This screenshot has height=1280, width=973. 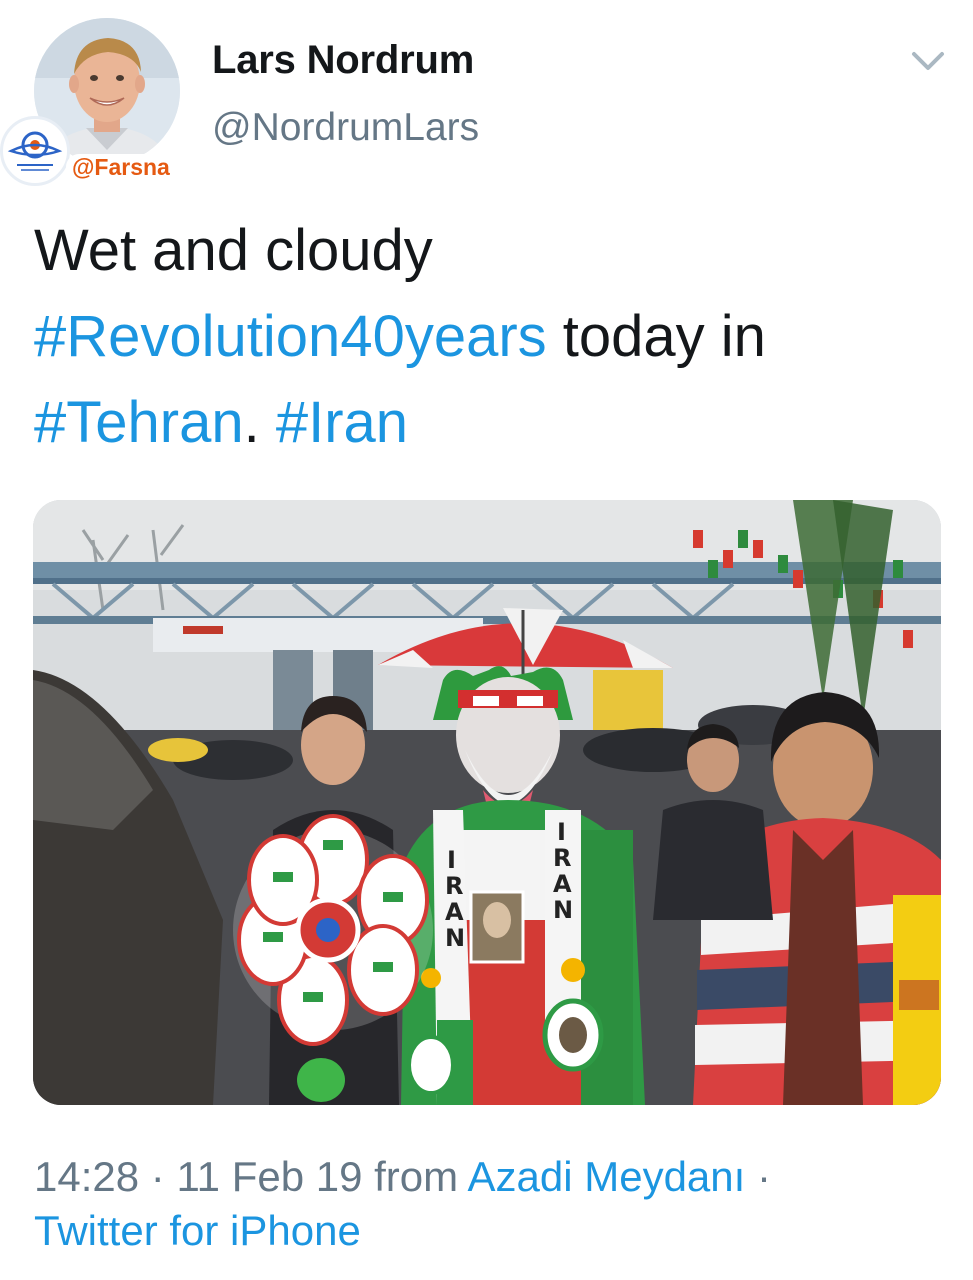 I want to click on tweet-line-3: #Tehran. #Iran, so click(x=489, y=423).